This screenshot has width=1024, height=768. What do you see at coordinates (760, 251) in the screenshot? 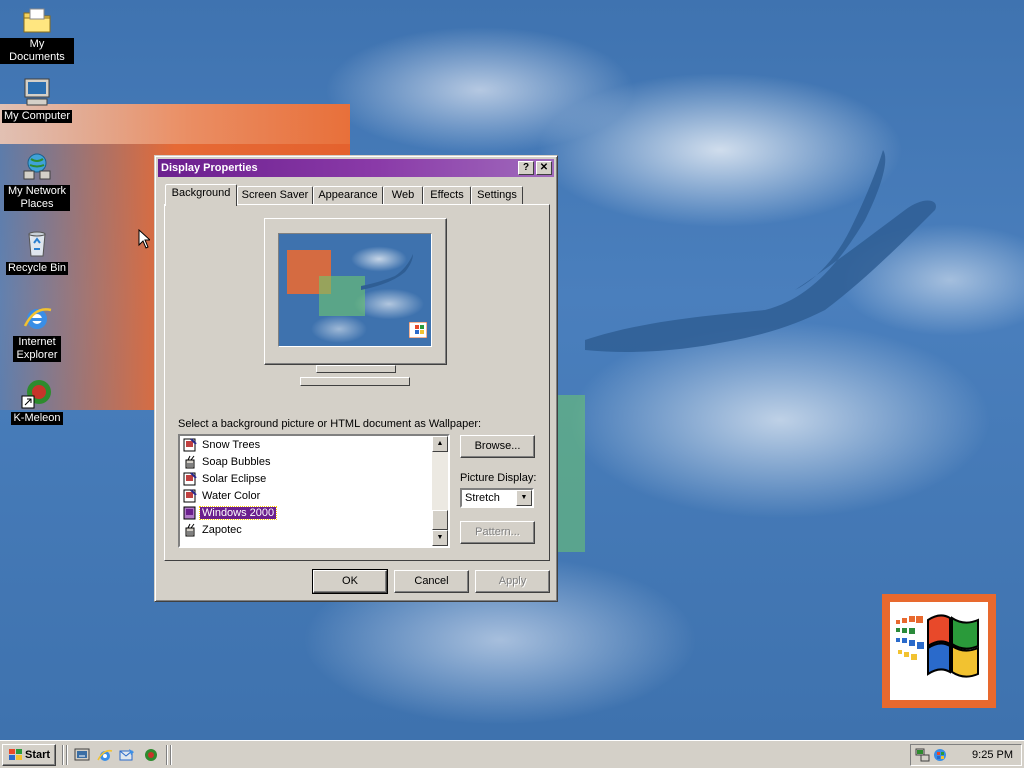
I see `wallpaper-diver-silhouette` at bounding box center [760, 251].